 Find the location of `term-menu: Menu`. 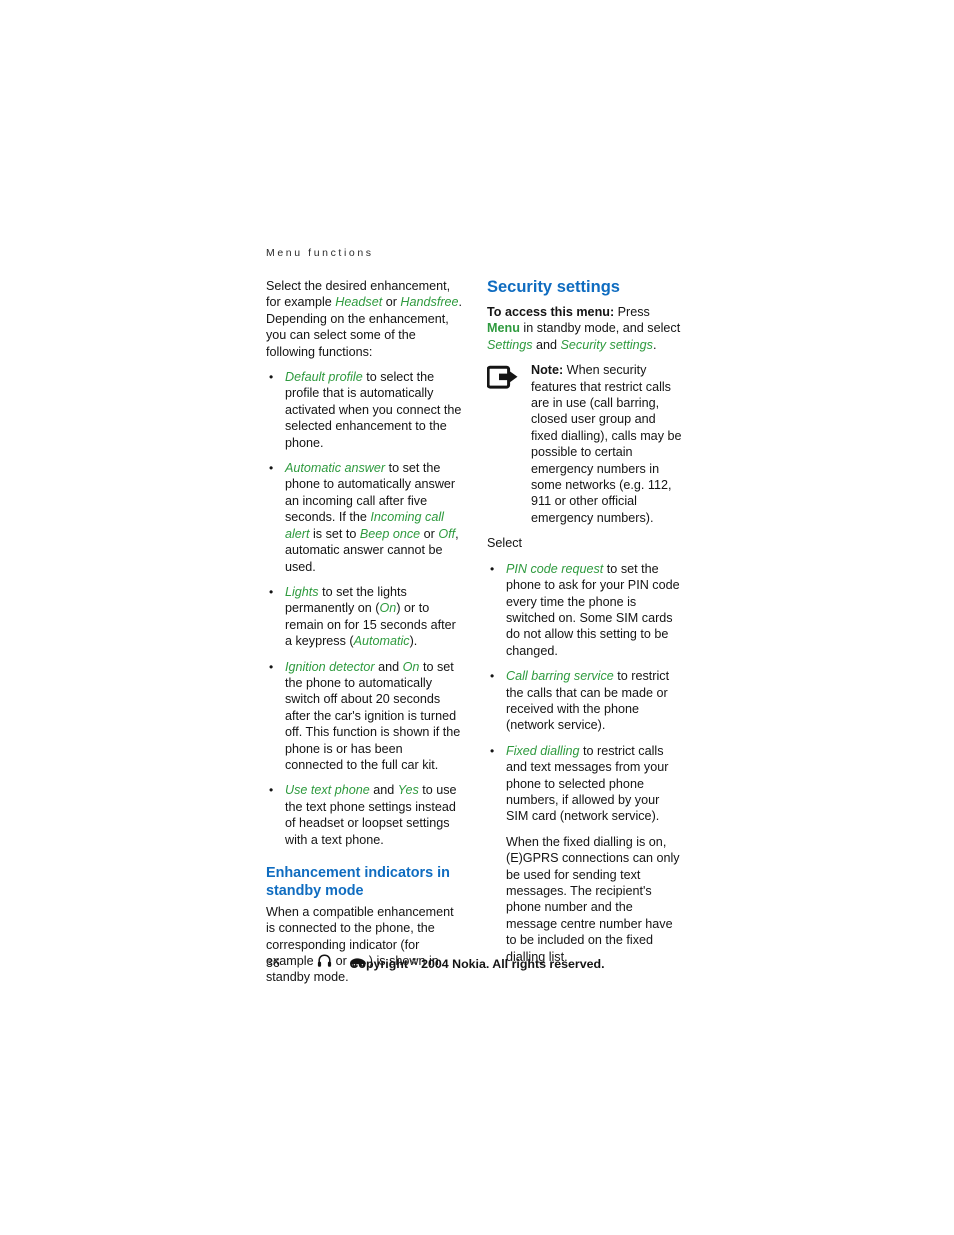

term-menu: Menu is located at coordinates (503, 328).